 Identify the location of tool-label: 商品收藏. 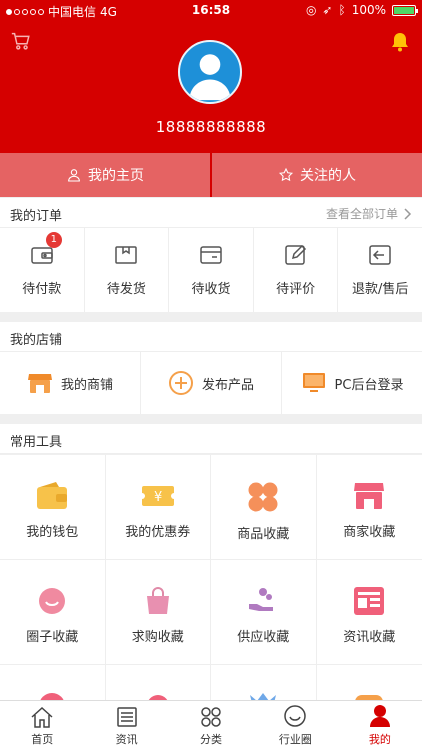
(263, 534).